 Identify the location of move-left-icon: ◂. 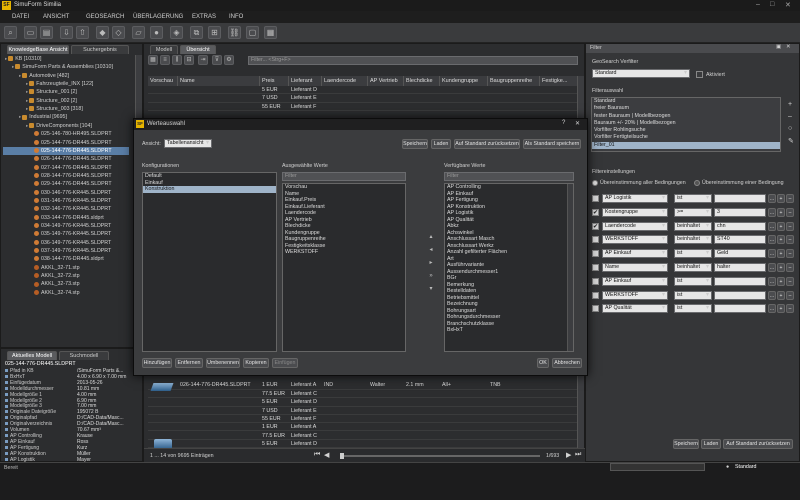
(431, 250).